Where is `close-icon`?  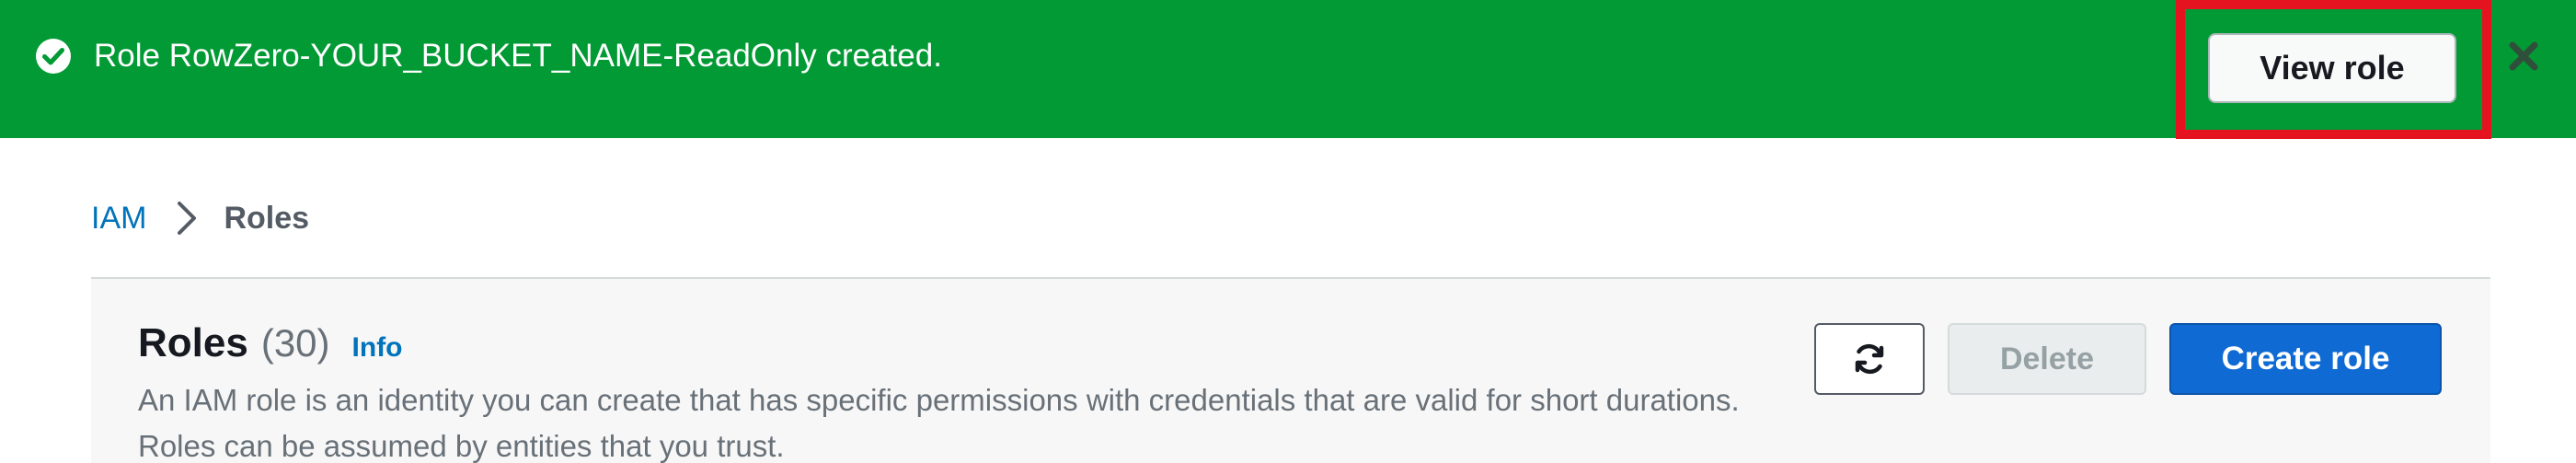 close-icon is located at coordinates (2523, 56).